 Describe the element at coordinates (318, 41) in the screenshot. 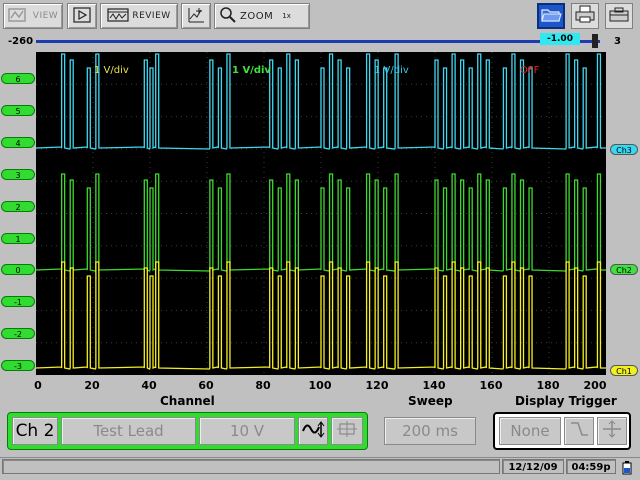

I see `cursor-track` at that location.